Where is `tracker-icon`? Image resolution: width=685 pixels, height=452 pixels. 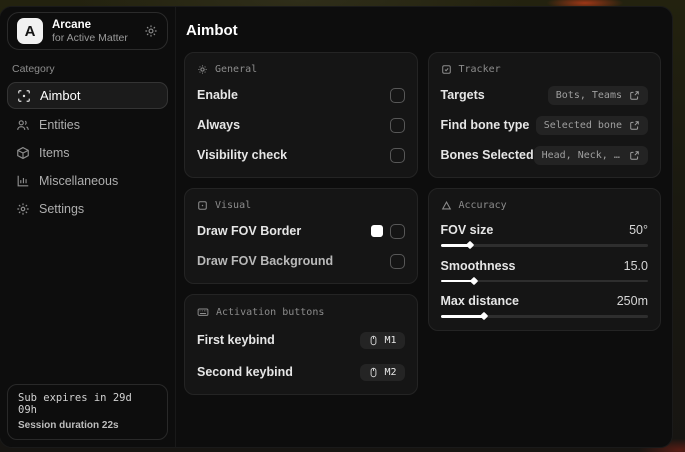 tracker-icon is located at coordinates (446, 69).